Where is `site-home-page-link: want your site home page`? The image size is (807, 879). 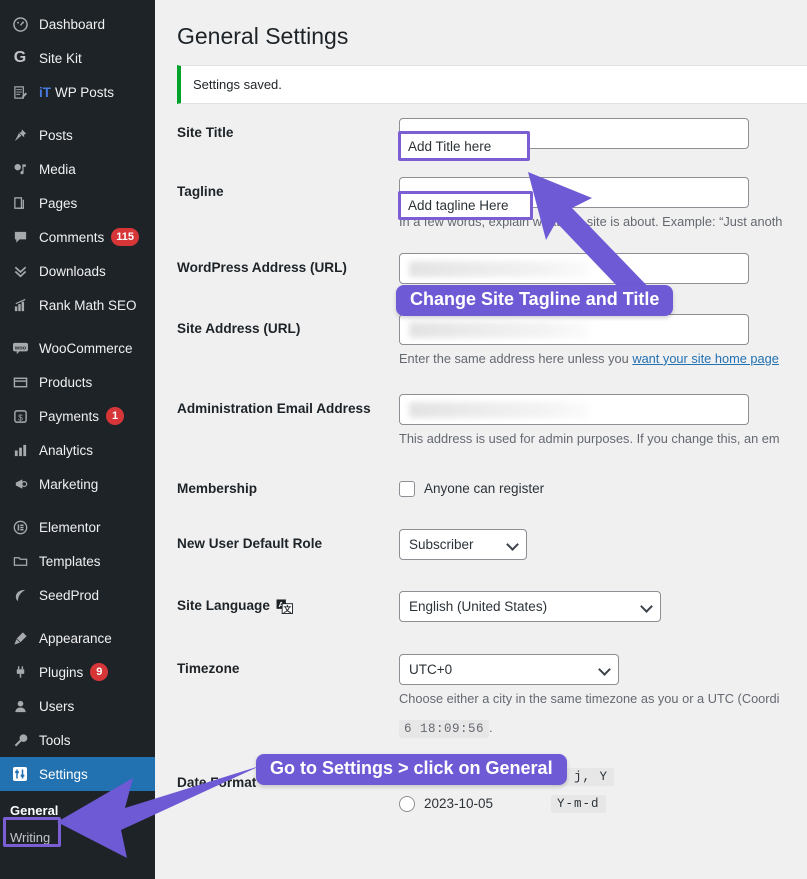 site-home-page-link: want your site home page is located at coordinates (705, 358).